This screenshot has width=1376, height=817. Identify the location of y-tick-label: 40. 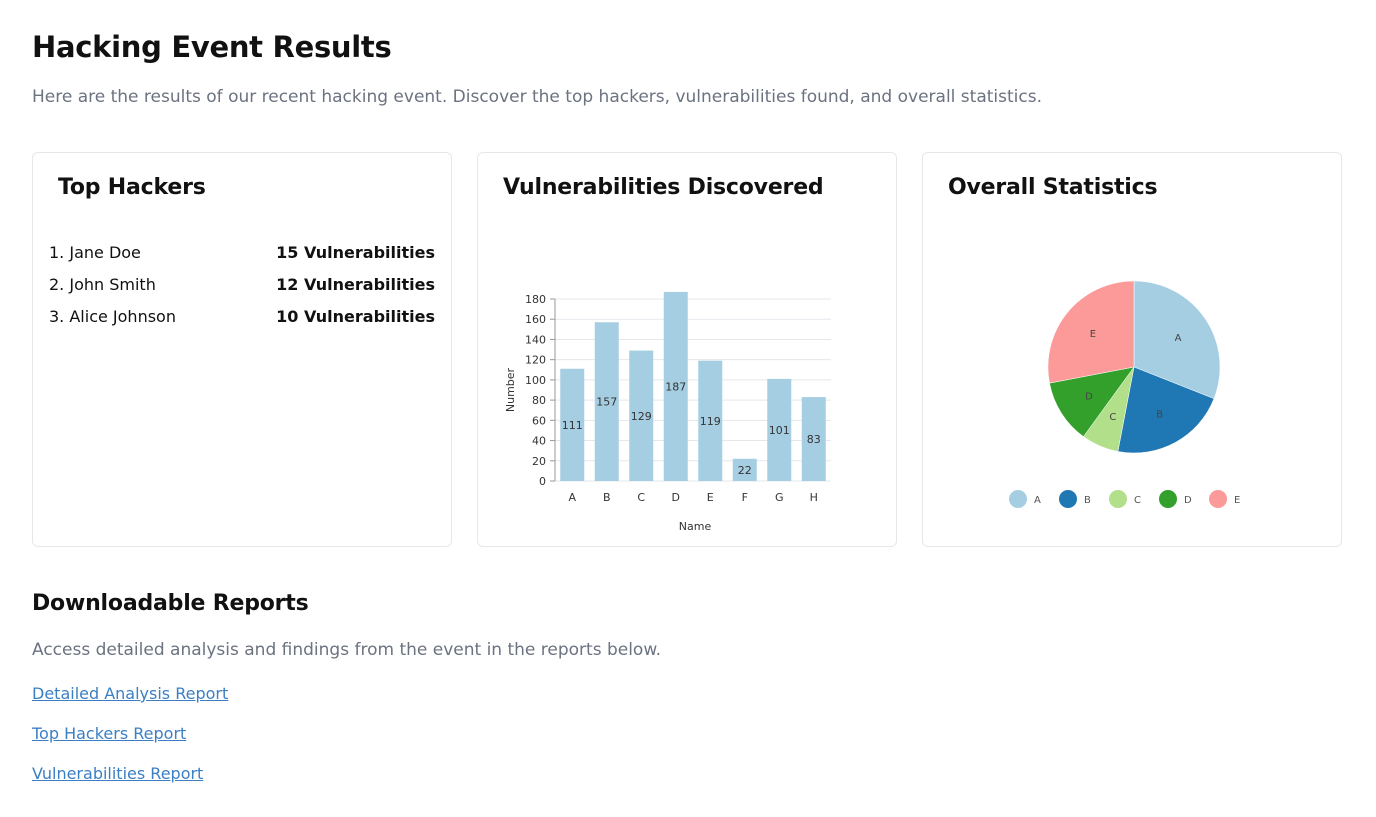
(539, 441).